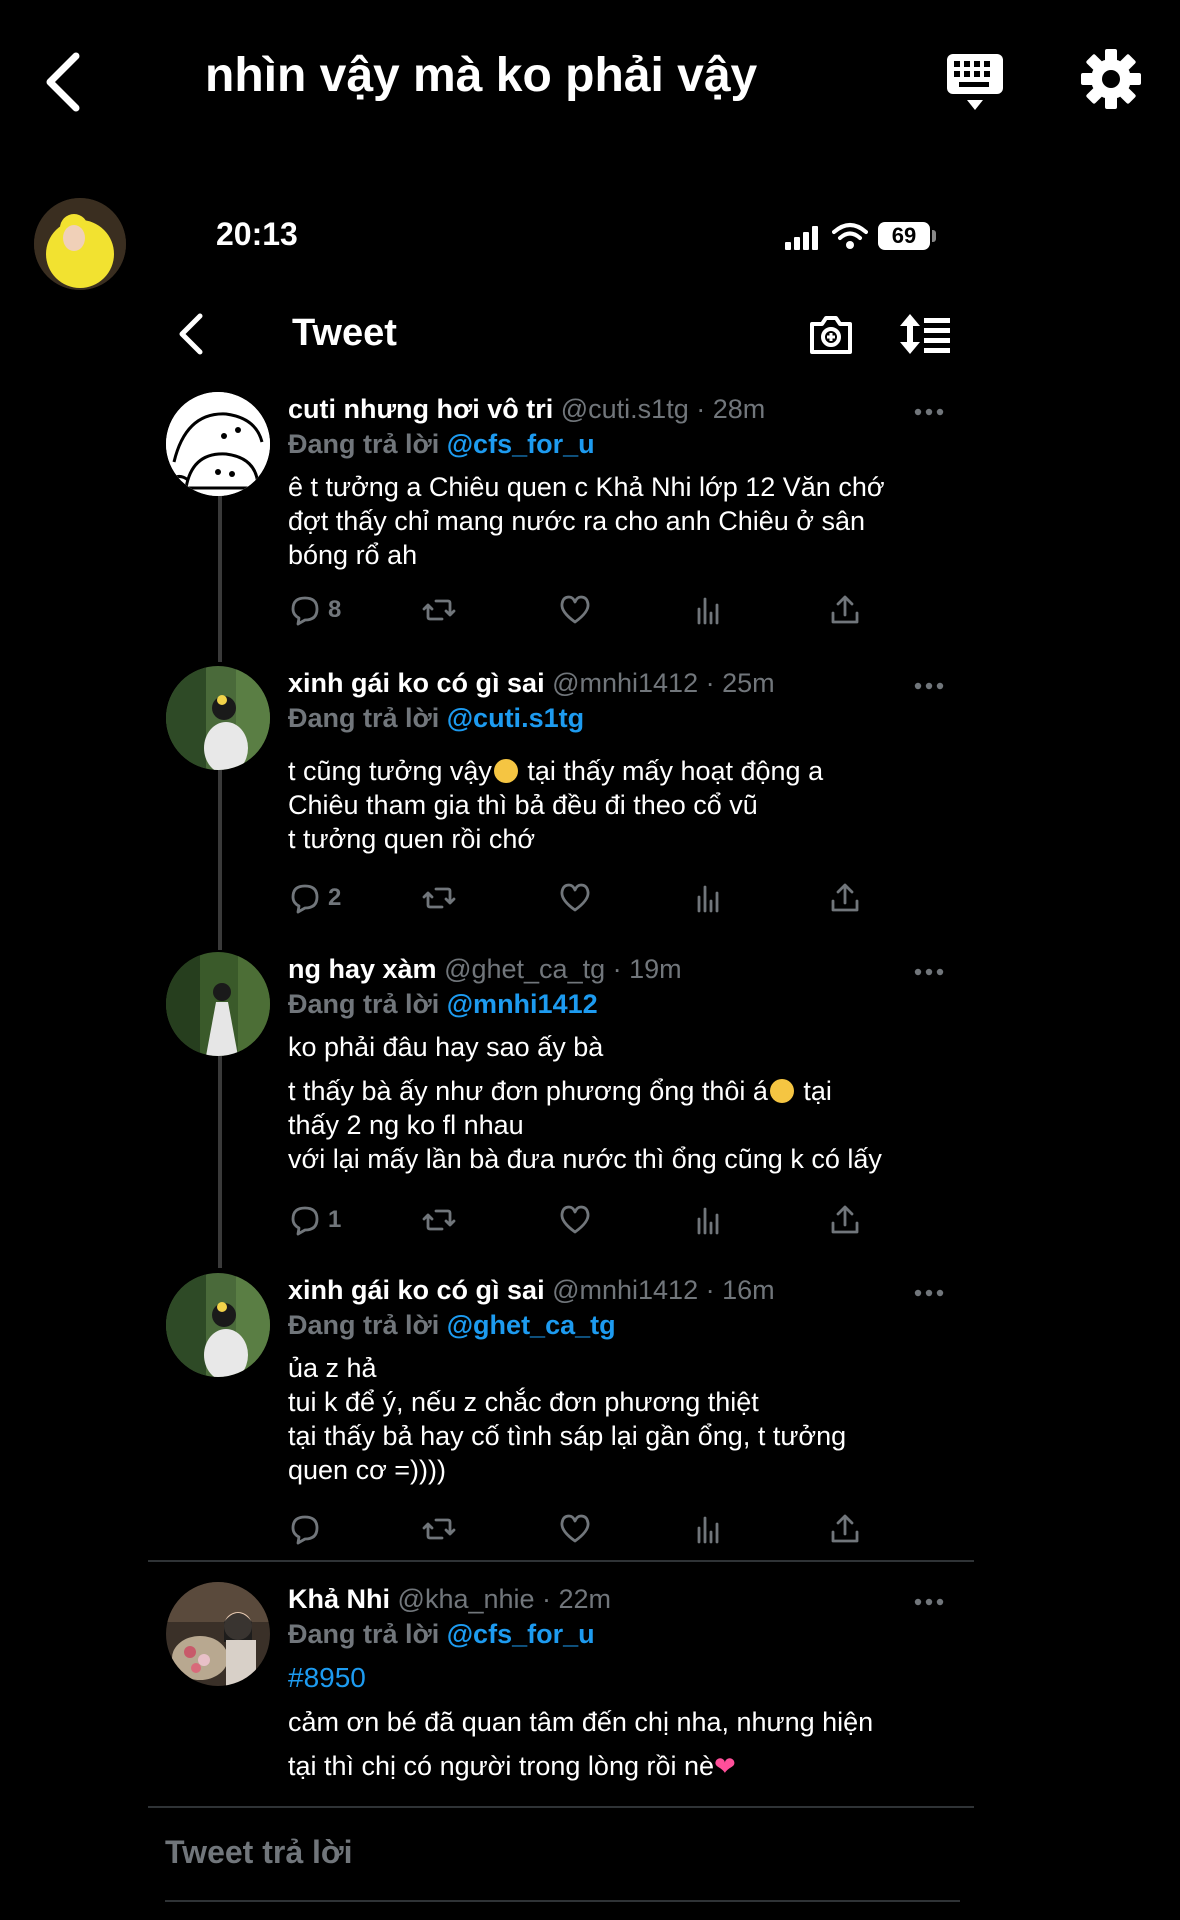 Image resolution: width=1180 pixels, height=1920 pixels. I want to click on reply-button: 1, so click(314, 1220).